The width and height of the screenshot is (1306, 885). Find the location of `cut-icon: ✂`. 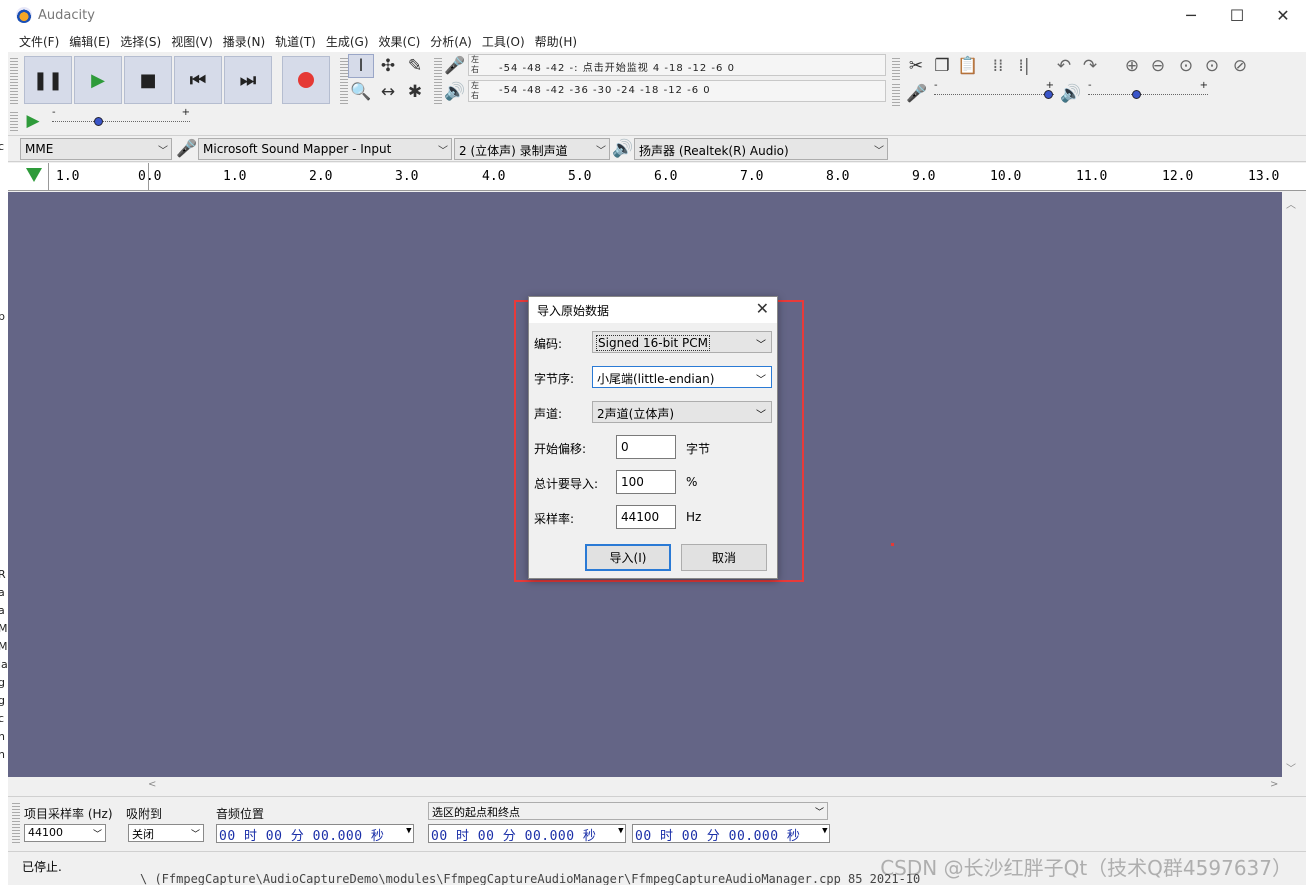

cut-icon: ✂ is located at coordinates (916, 66).